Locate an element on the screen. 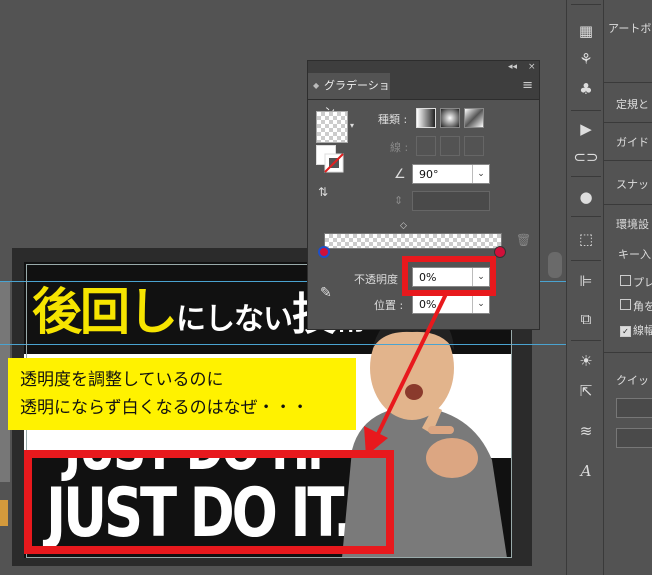 The height and width of the screenshot is (575, 652). appearance-icon: ● is located at coordinates (586, 197).